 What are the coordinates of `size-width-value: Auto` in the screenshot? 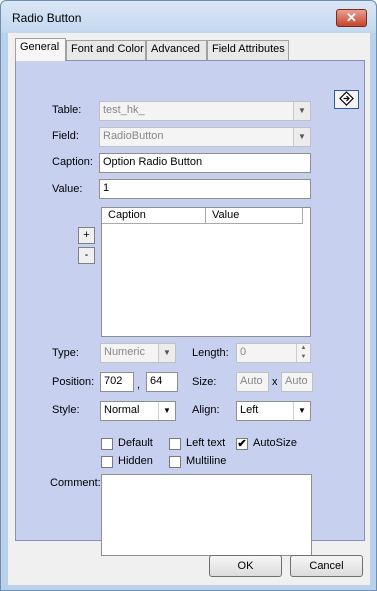 It's located at (251, 381).